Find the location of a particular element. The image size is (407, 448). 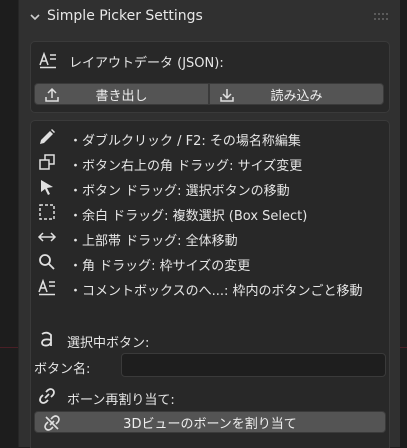

panel-header: Simple Picker Settings is located at coordinates (209, 17).